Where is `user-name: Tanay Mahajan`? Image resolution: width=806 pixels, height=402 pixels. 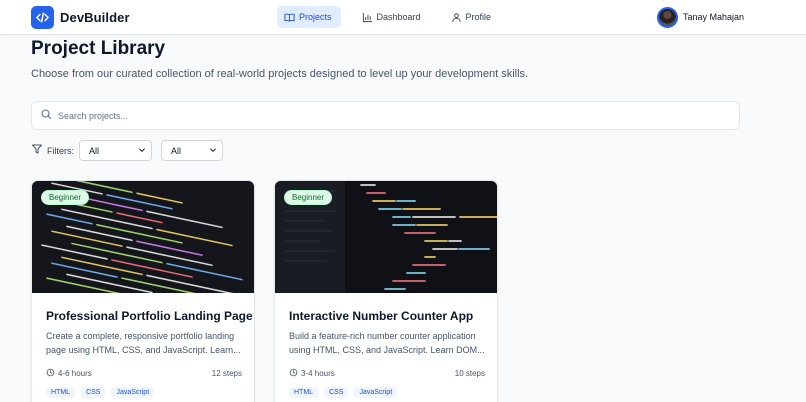 user-name: Tanay Mahajan is located at coordinates (714, 17).